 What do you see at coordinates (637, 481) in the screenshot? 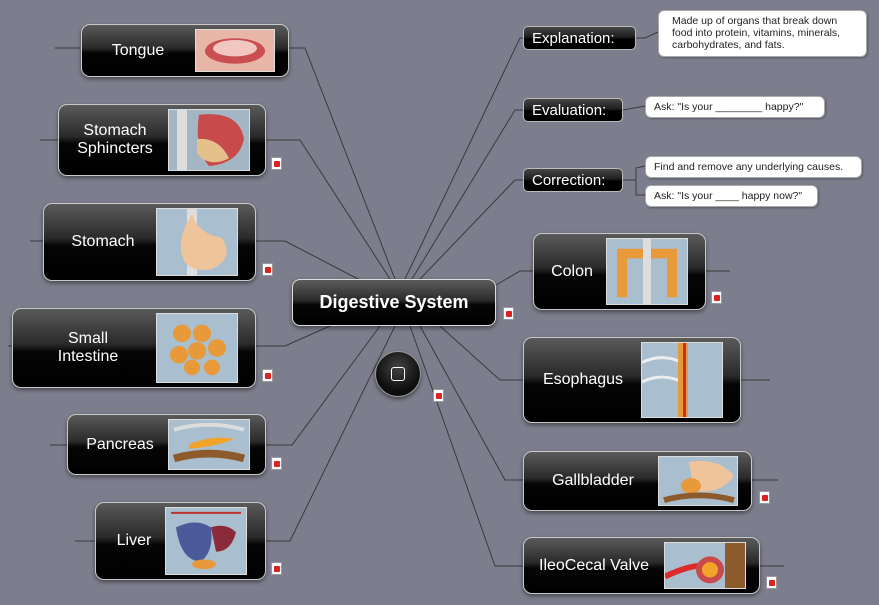
I see `topic-gallbladder: Gallbladder` at bounding box center [637, 481].